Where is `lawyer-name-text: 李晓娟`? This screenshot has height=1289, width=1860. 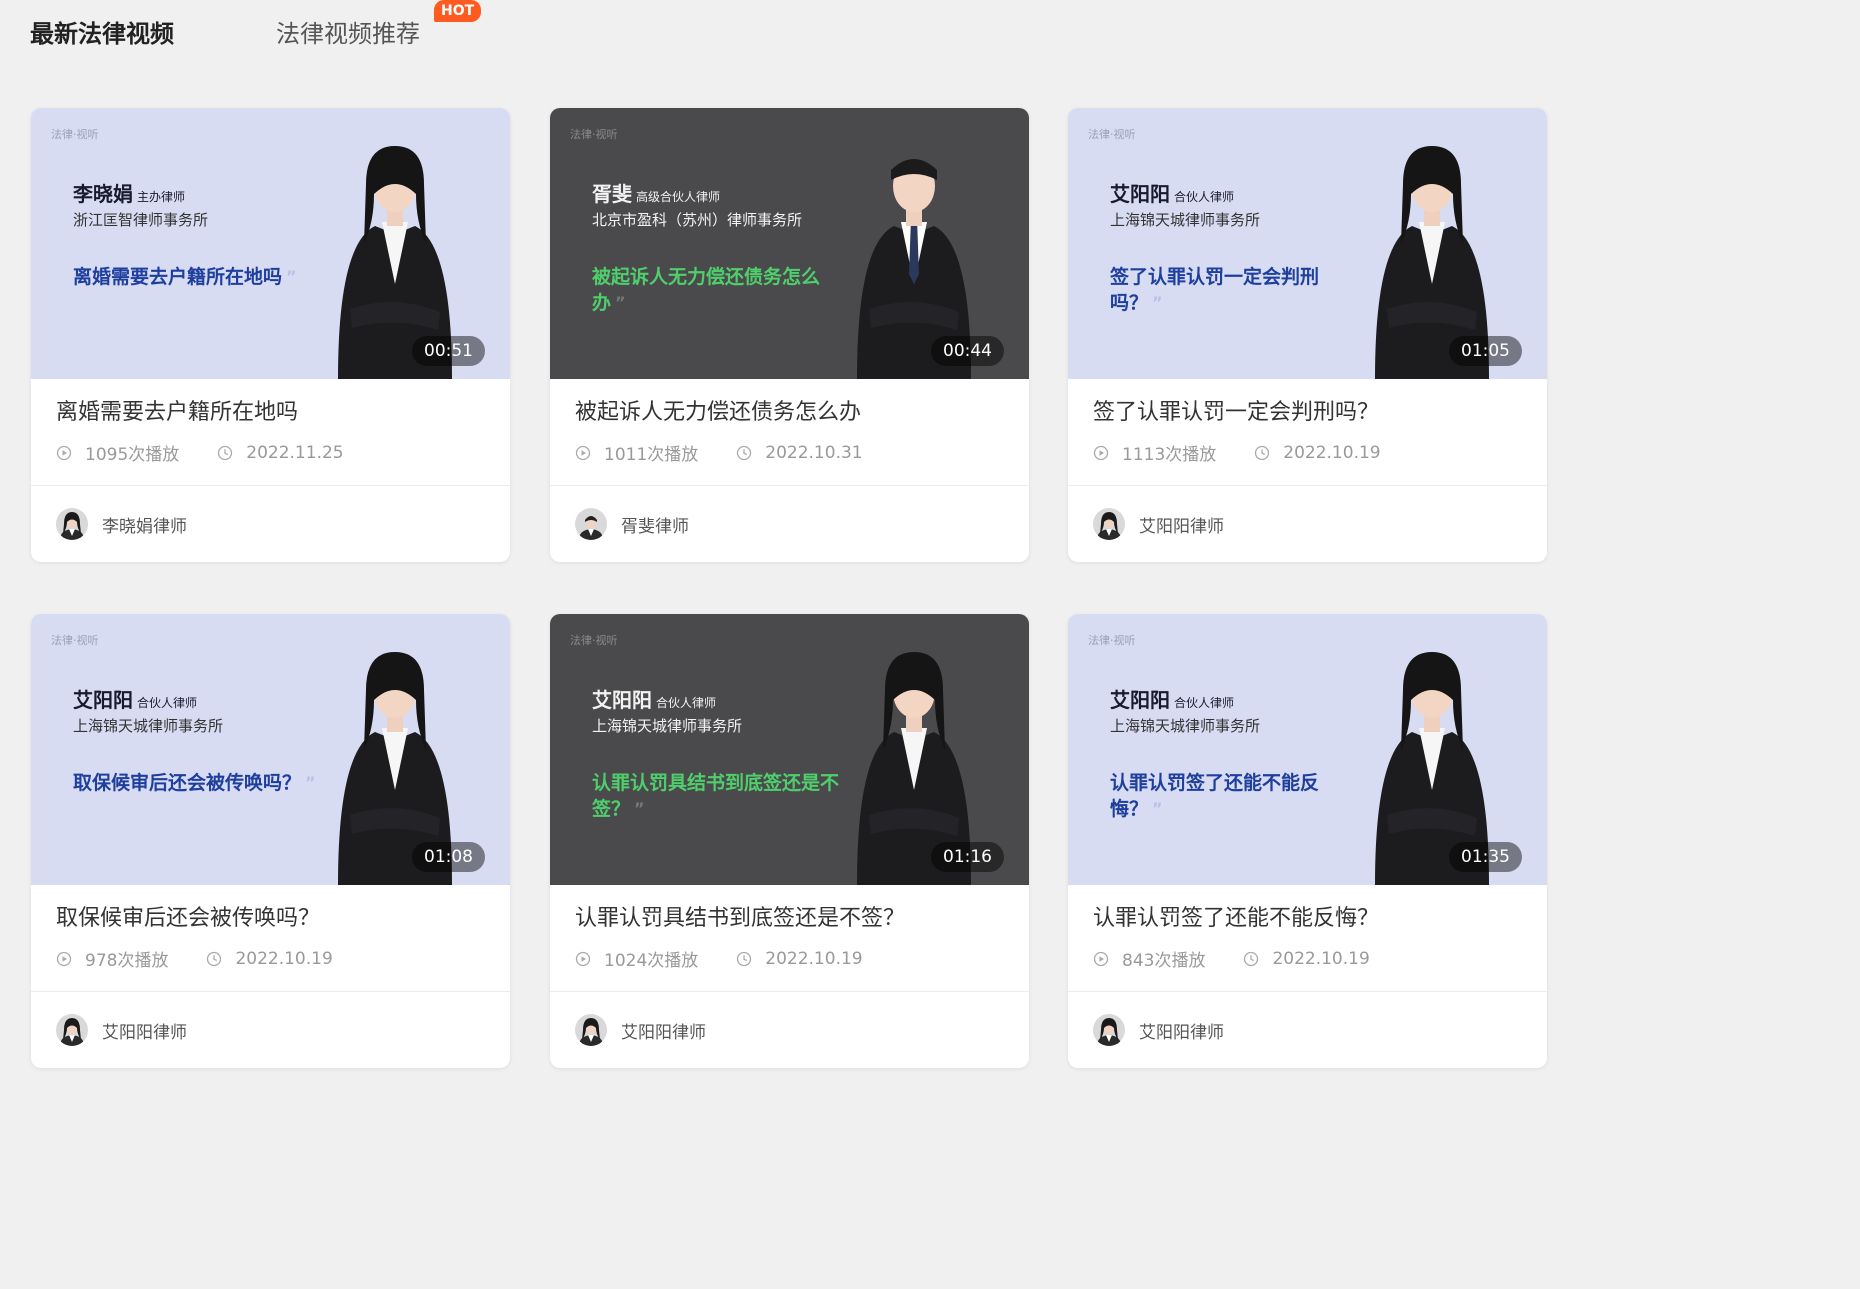 lawyer-name-text: 李晓娟 is located at coordinates (103, 194).